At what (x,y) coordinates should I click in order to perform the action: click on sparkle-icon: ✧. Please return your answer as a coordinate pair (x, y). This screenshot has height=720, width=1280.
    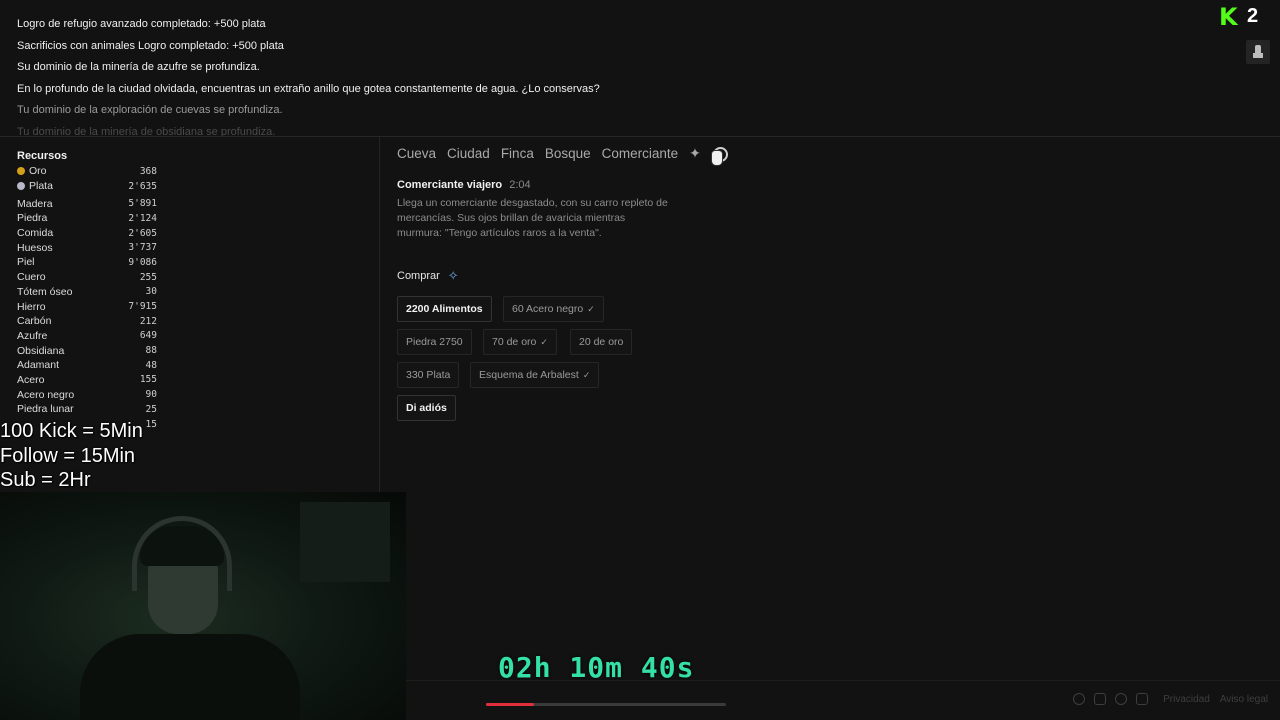
    Looking at the image, I should click on (453, 275).